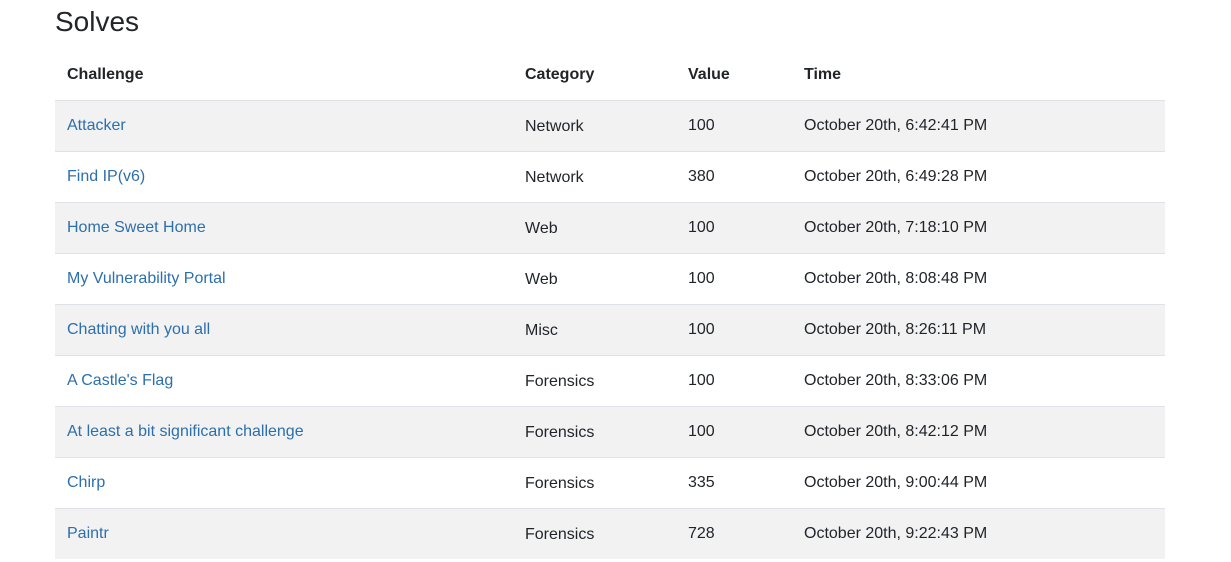  I want to click on section-title: Solves, so click(97, 21).